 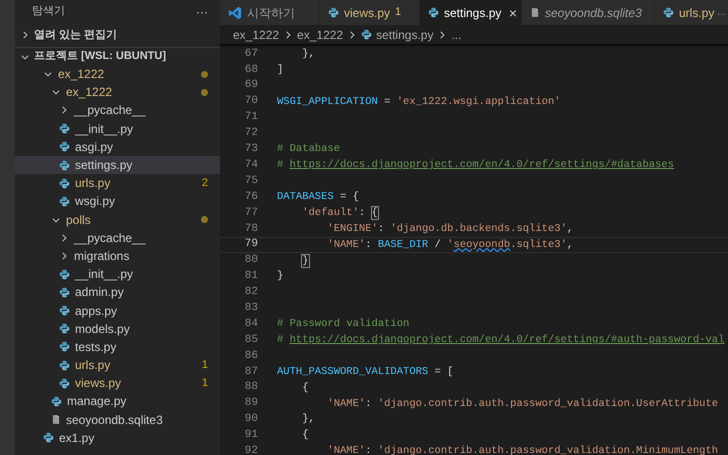 I want to click on file-name: migrations, so click(x=102, y=256).